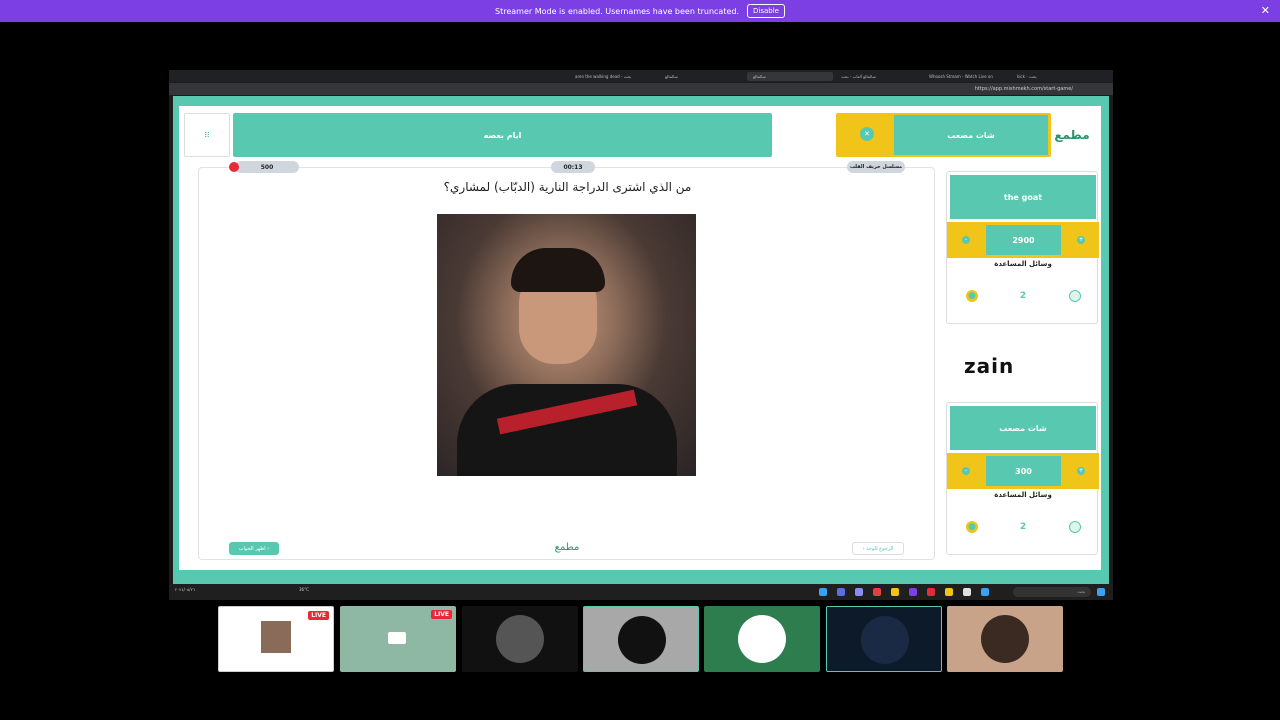 The image size is (1280, 720). Describe the element at coordinates (790, 76) in the screenshot. I see `browser-tab-active: سالمالع` at that location.